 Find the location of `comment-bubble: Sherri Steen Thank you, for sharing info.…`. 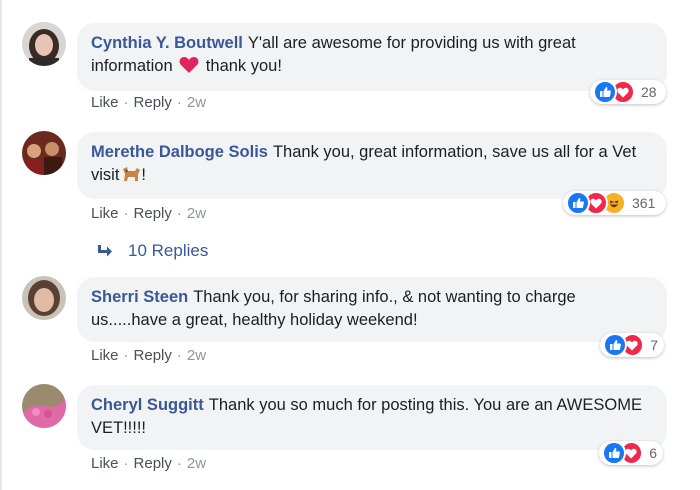

comment-bubble: Sherri Steen Thank you, for sharing info.… is located at coordinates (372, 309).